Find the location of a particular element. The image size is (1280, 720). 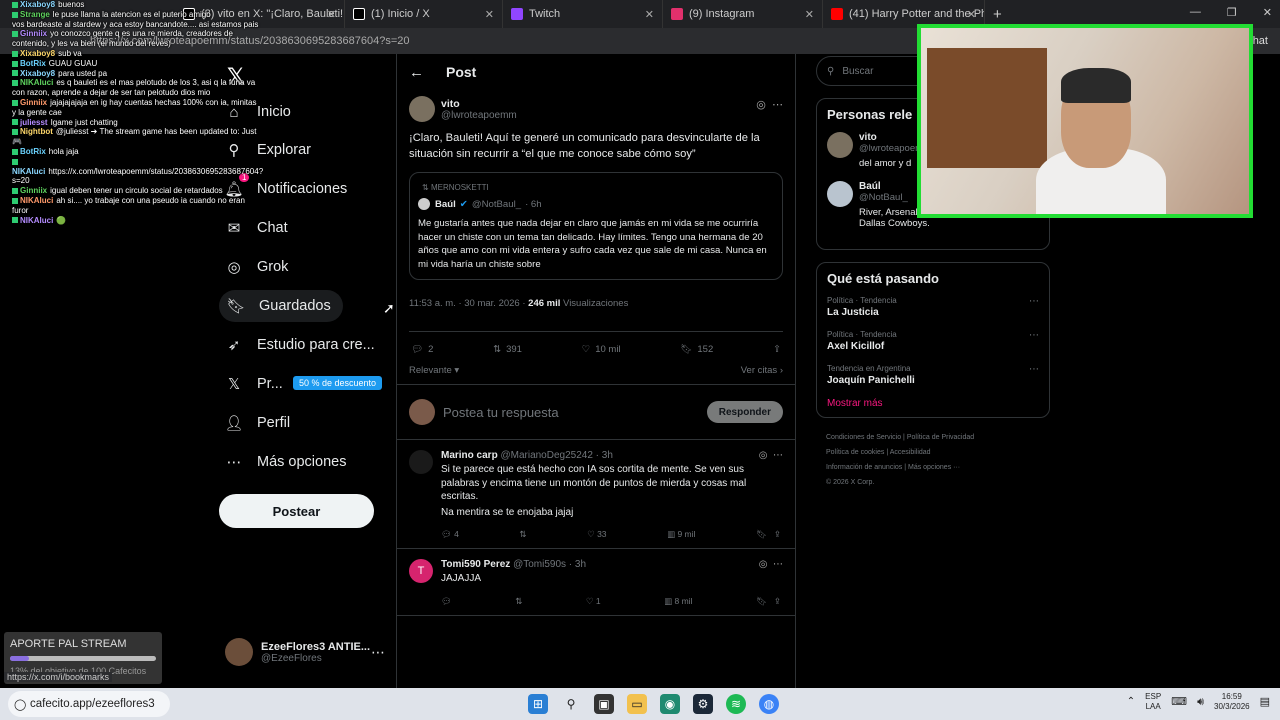

spotify-icon: ≋ is located at coordinates (736, 704).